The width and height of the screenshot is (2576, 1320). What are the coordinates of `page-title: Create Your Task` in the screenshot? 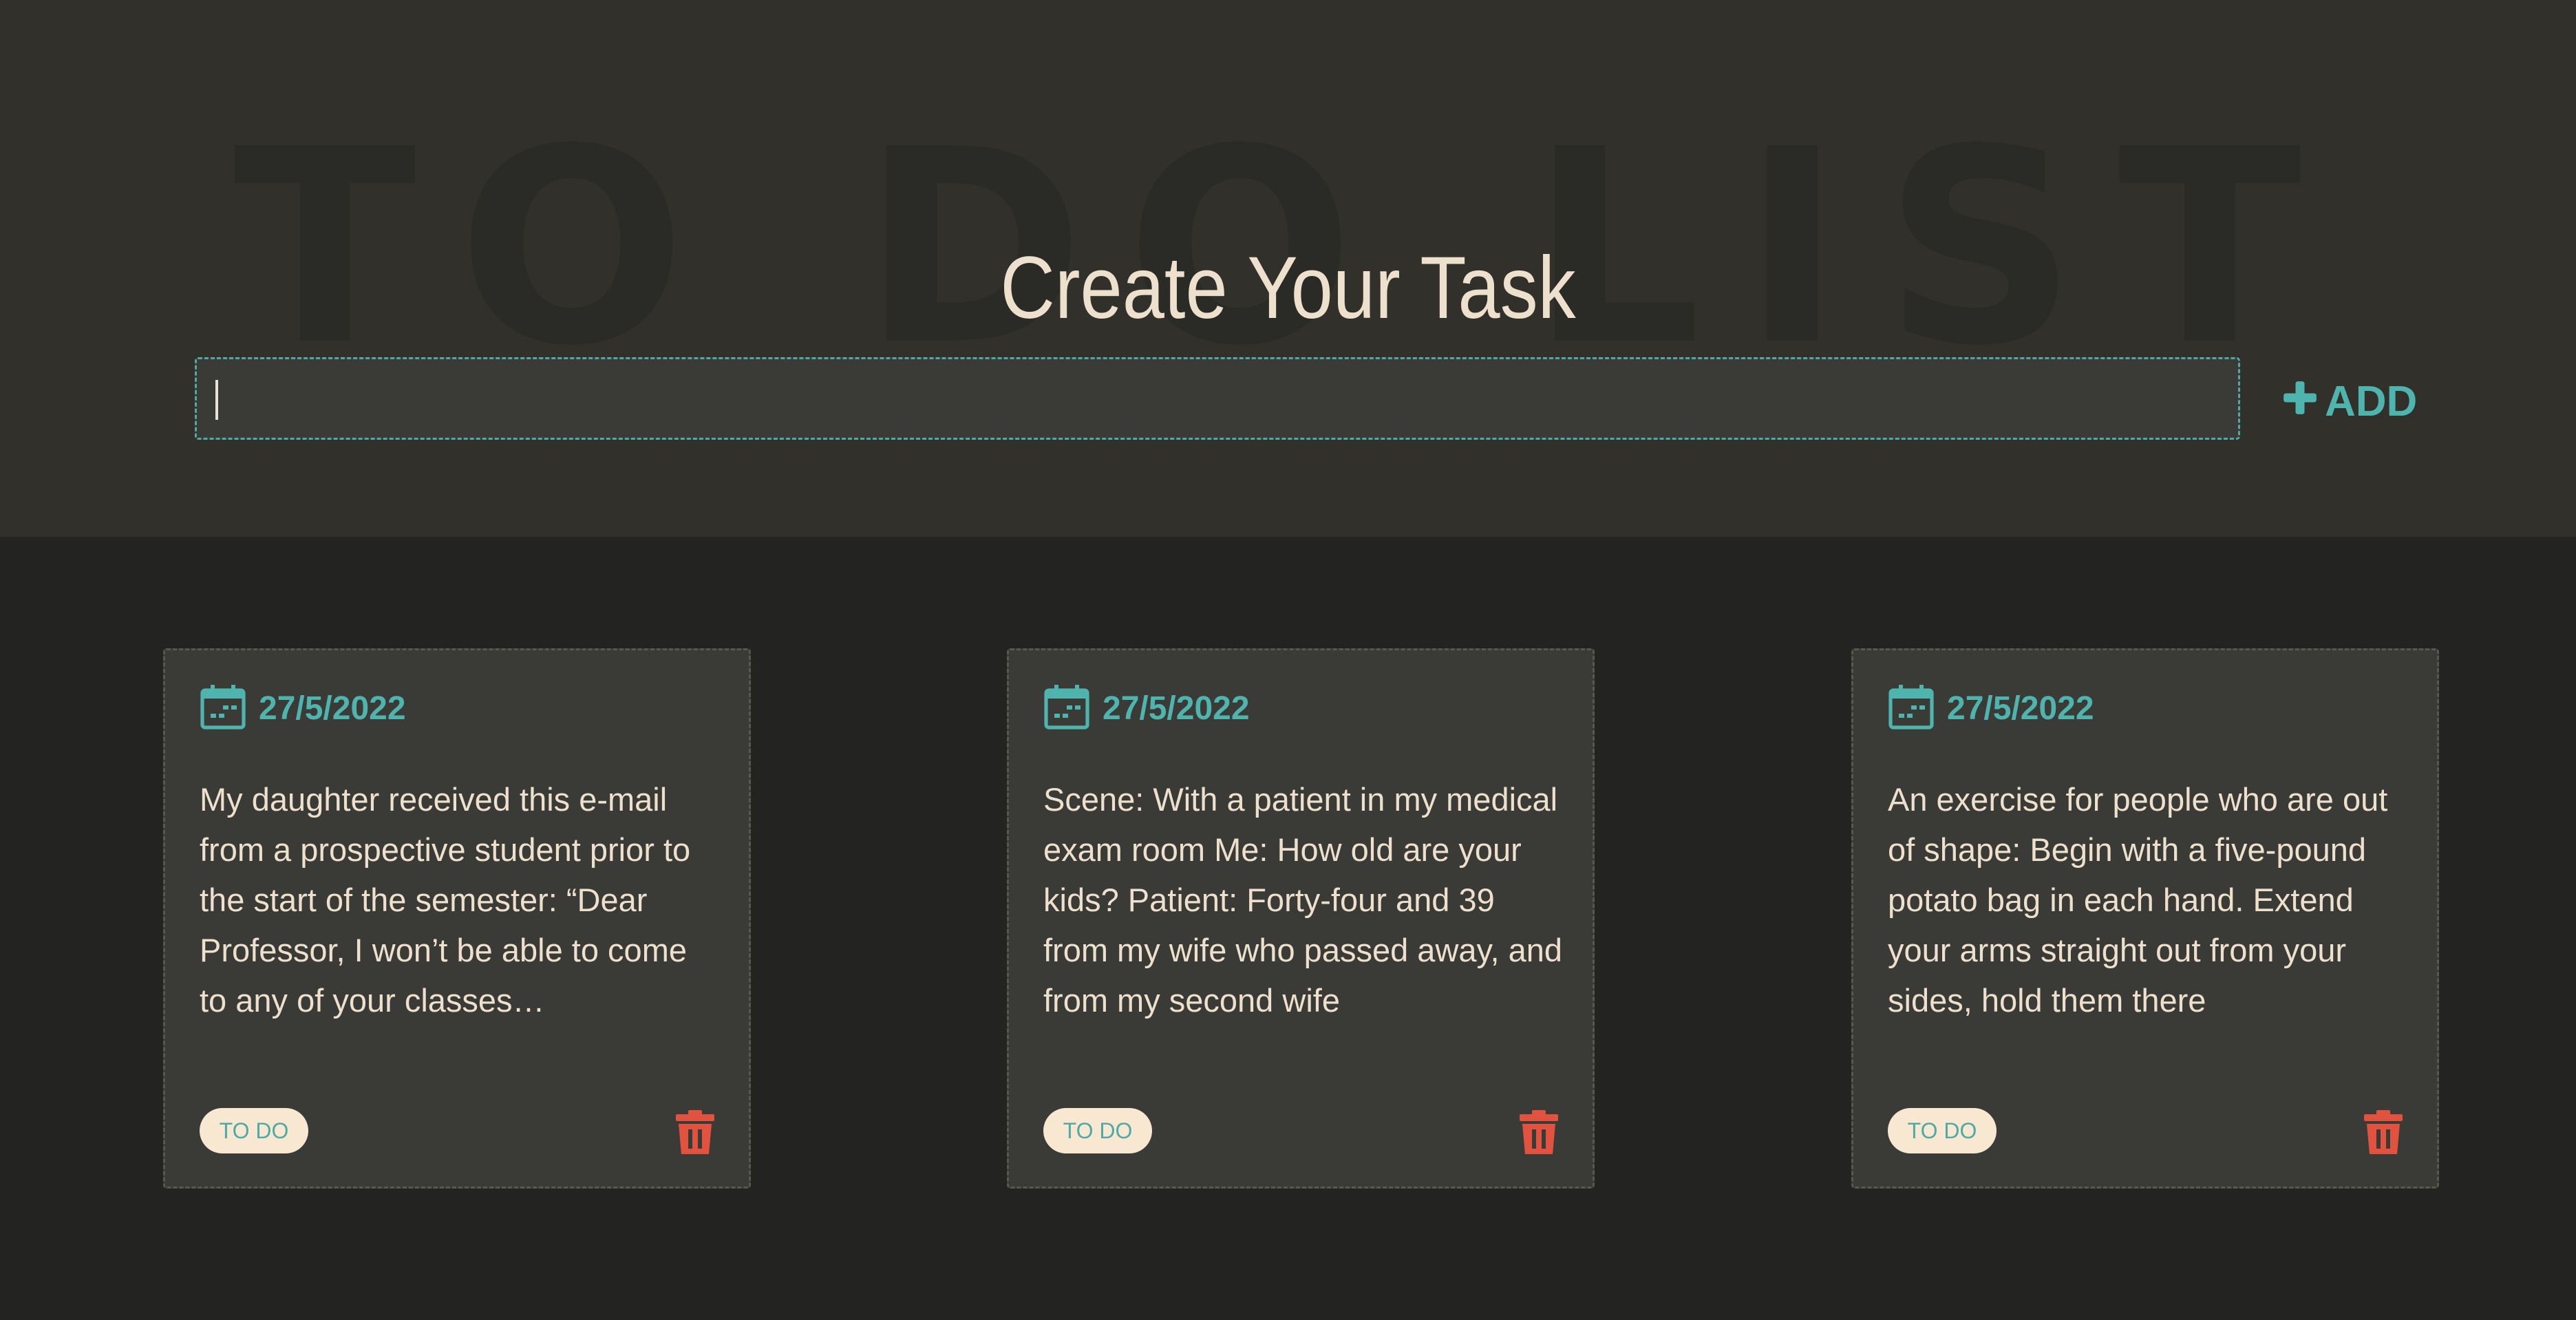 It's located at (1288, 288).